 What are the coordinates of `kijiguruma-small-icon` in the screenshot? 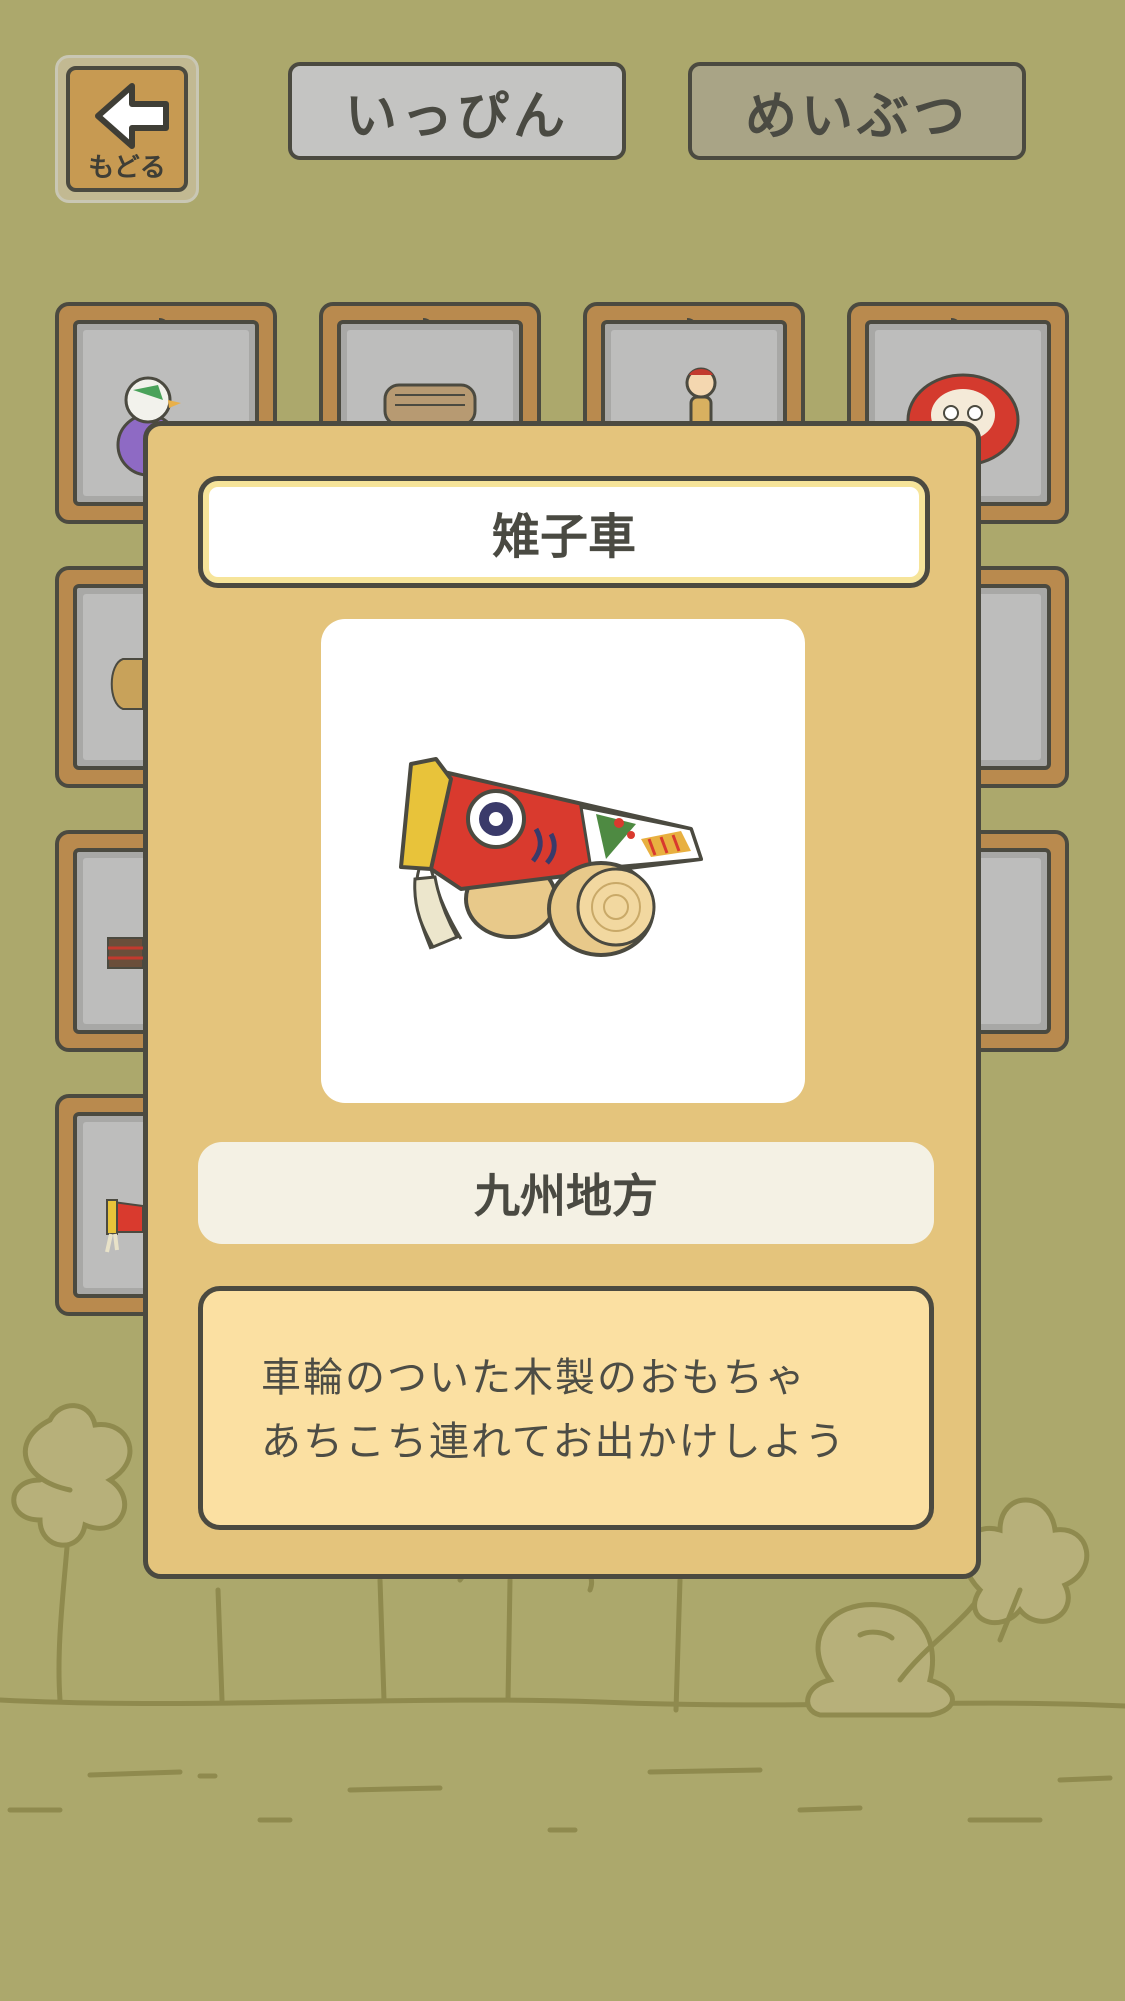 It's located at (124, 1226).